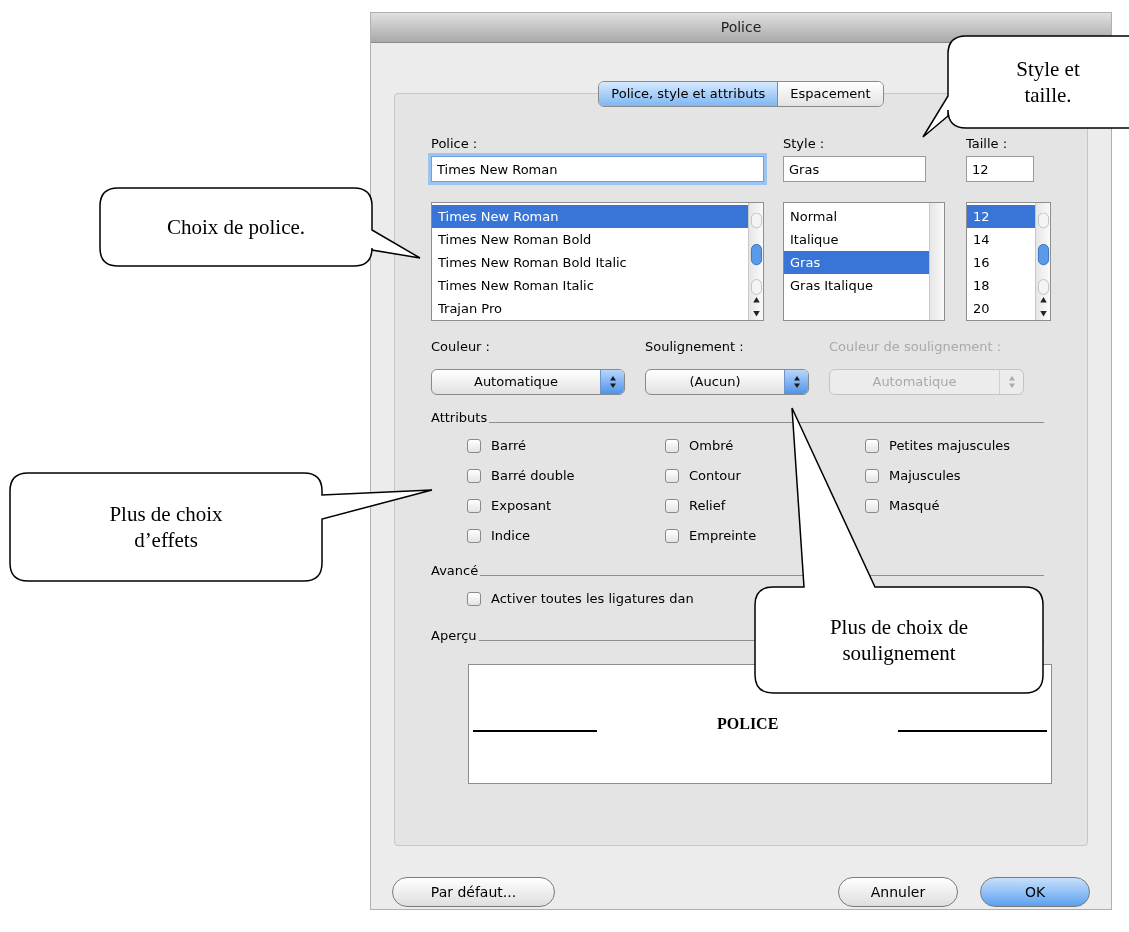  I want to click on dialog-button: OK, so click(1035, 892).